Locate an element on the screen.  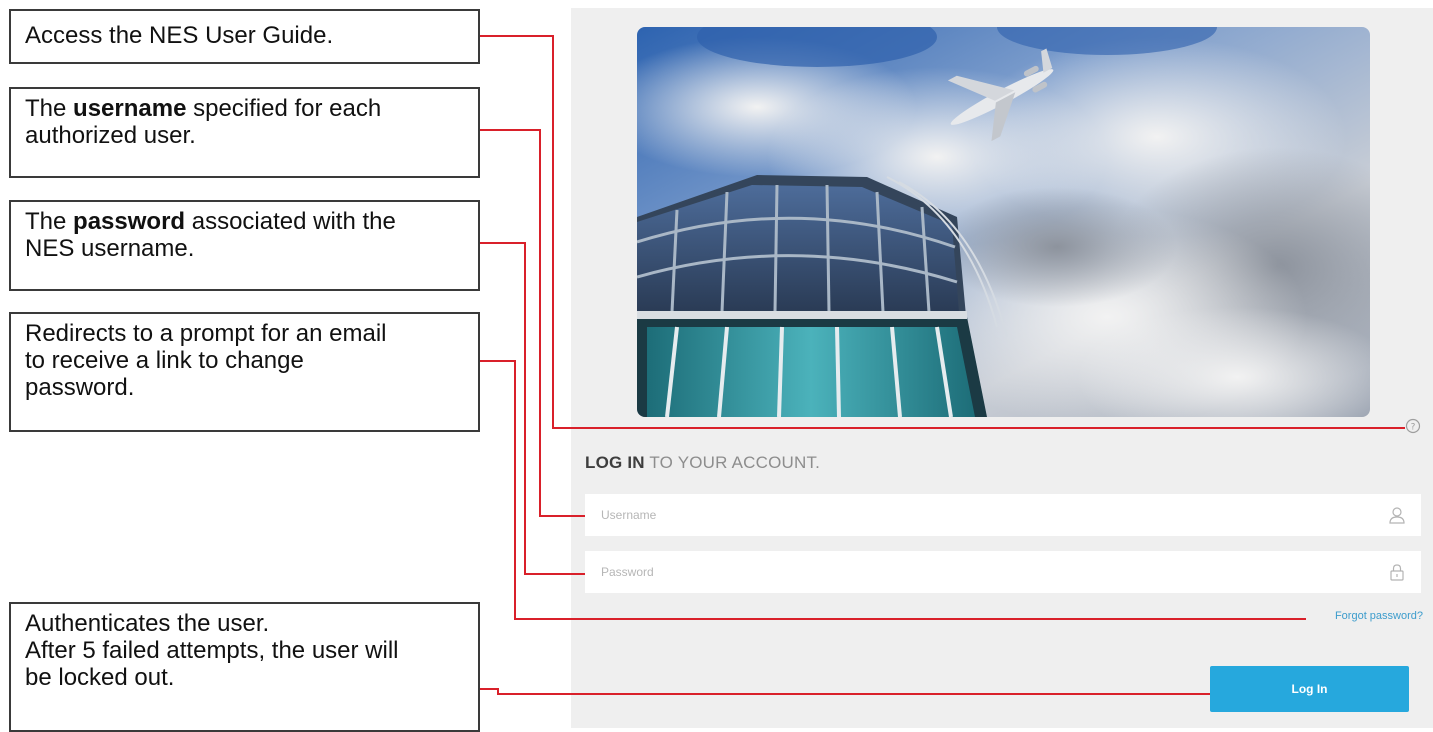
login-button: Log In is located at coordinates (1309, 689).